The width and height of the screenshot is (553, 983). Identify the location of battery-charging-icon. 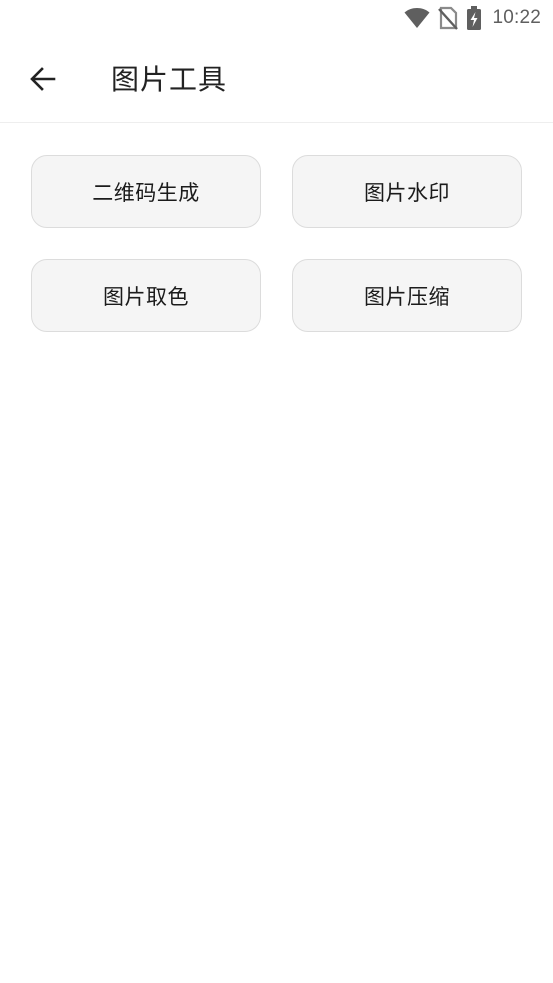
(474, 18).